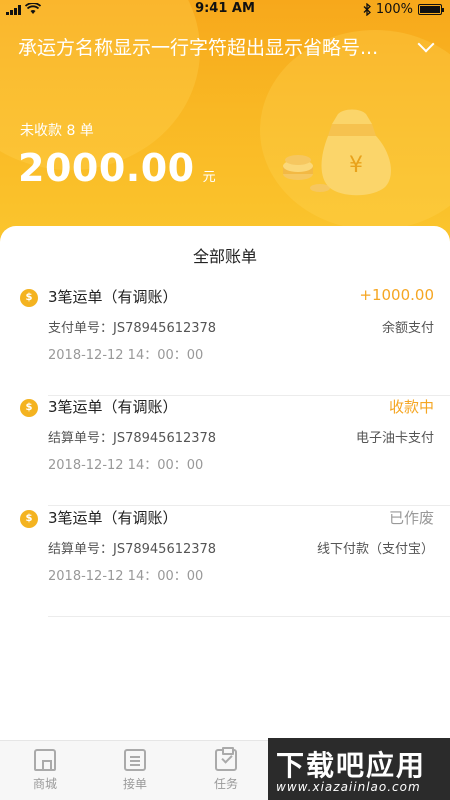 The height and width of the screenshot is (800, 450). What do you see at coordinates (225, 10) in the screenshot?
I see `status-bar: 9:41 AM 100%` at bounding box center [225, 10].